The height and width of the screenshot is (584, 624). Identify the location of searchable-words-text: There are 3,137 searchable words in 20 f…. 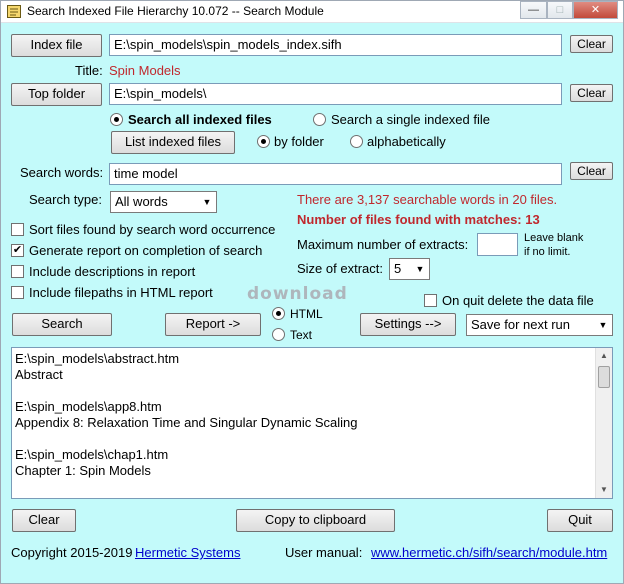
(427, 199).